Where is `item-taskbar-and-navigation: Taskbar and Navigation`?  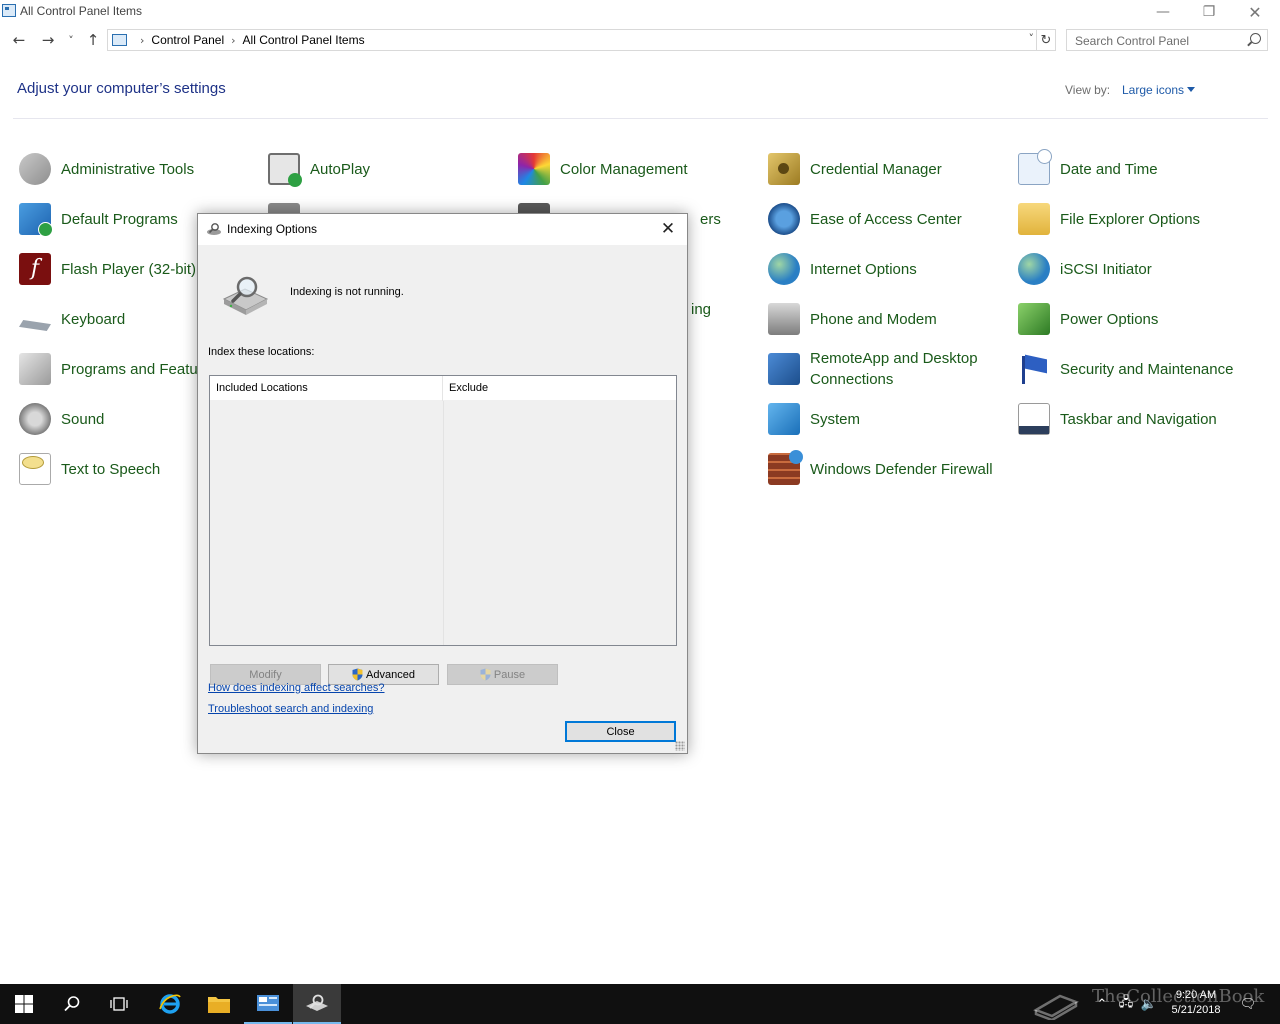 item-taskbar-and-navigation: Taskbar and Navigation is located at coordinates (1138, 419).